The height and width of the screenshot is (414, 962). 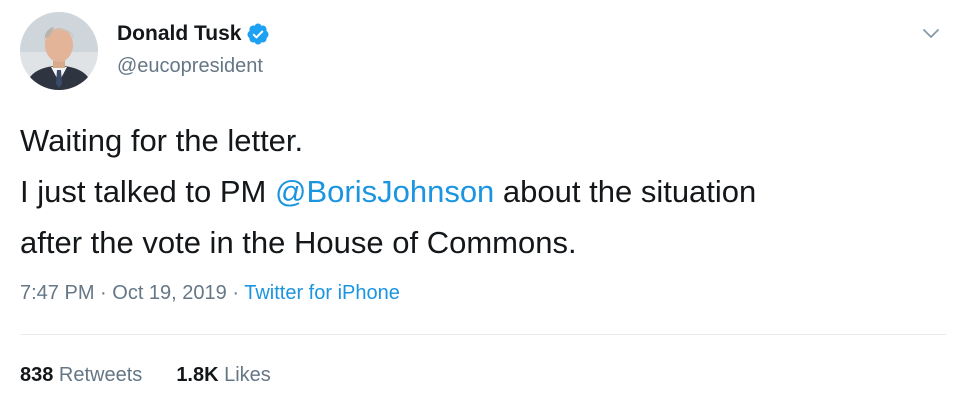 I want to click on avatar-photo, so click(x=59, y=51).